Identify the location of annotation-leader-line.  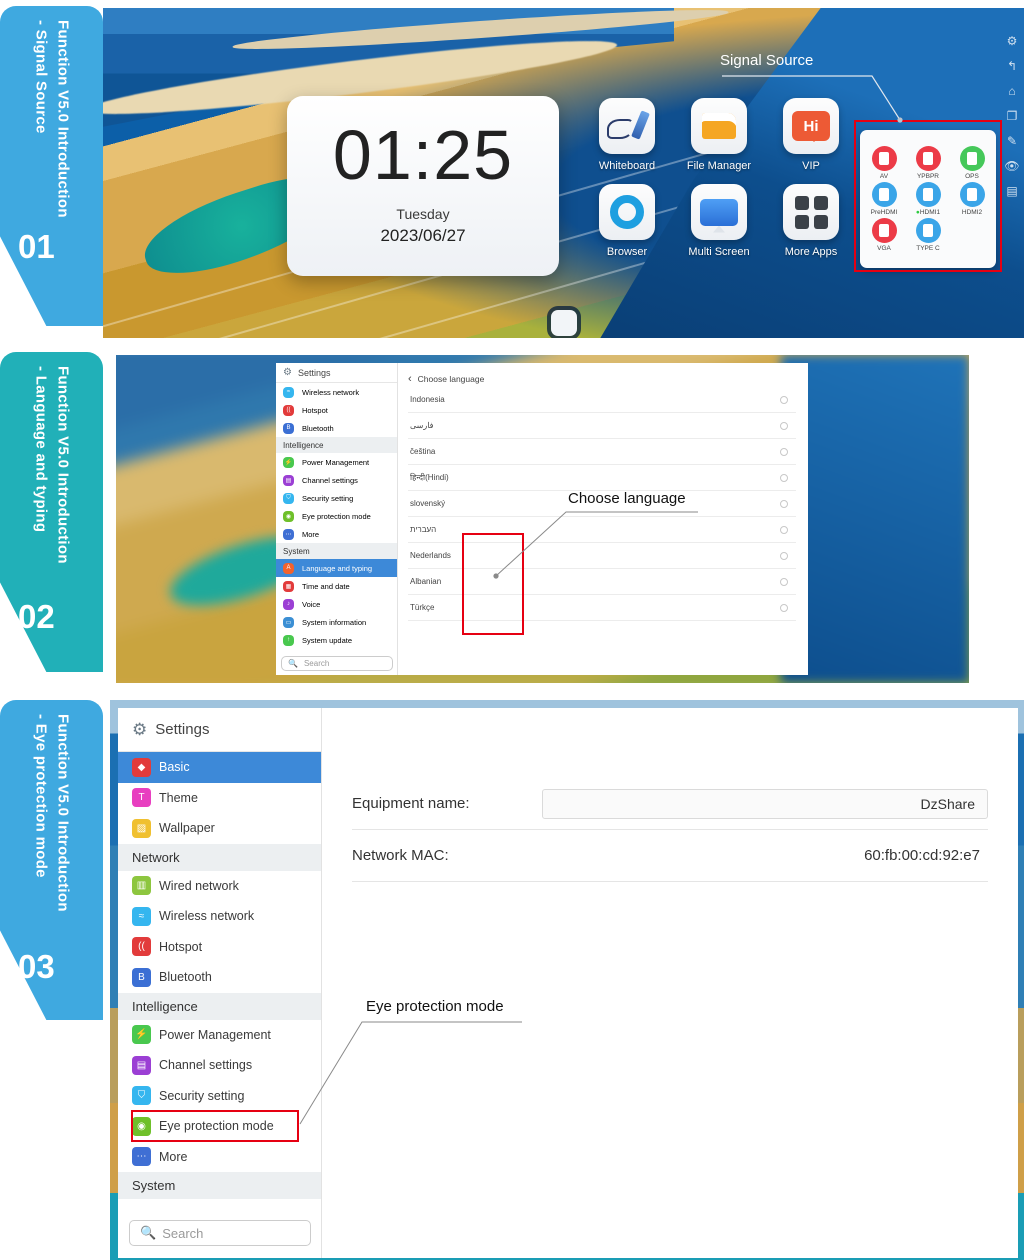
(410, 1073).